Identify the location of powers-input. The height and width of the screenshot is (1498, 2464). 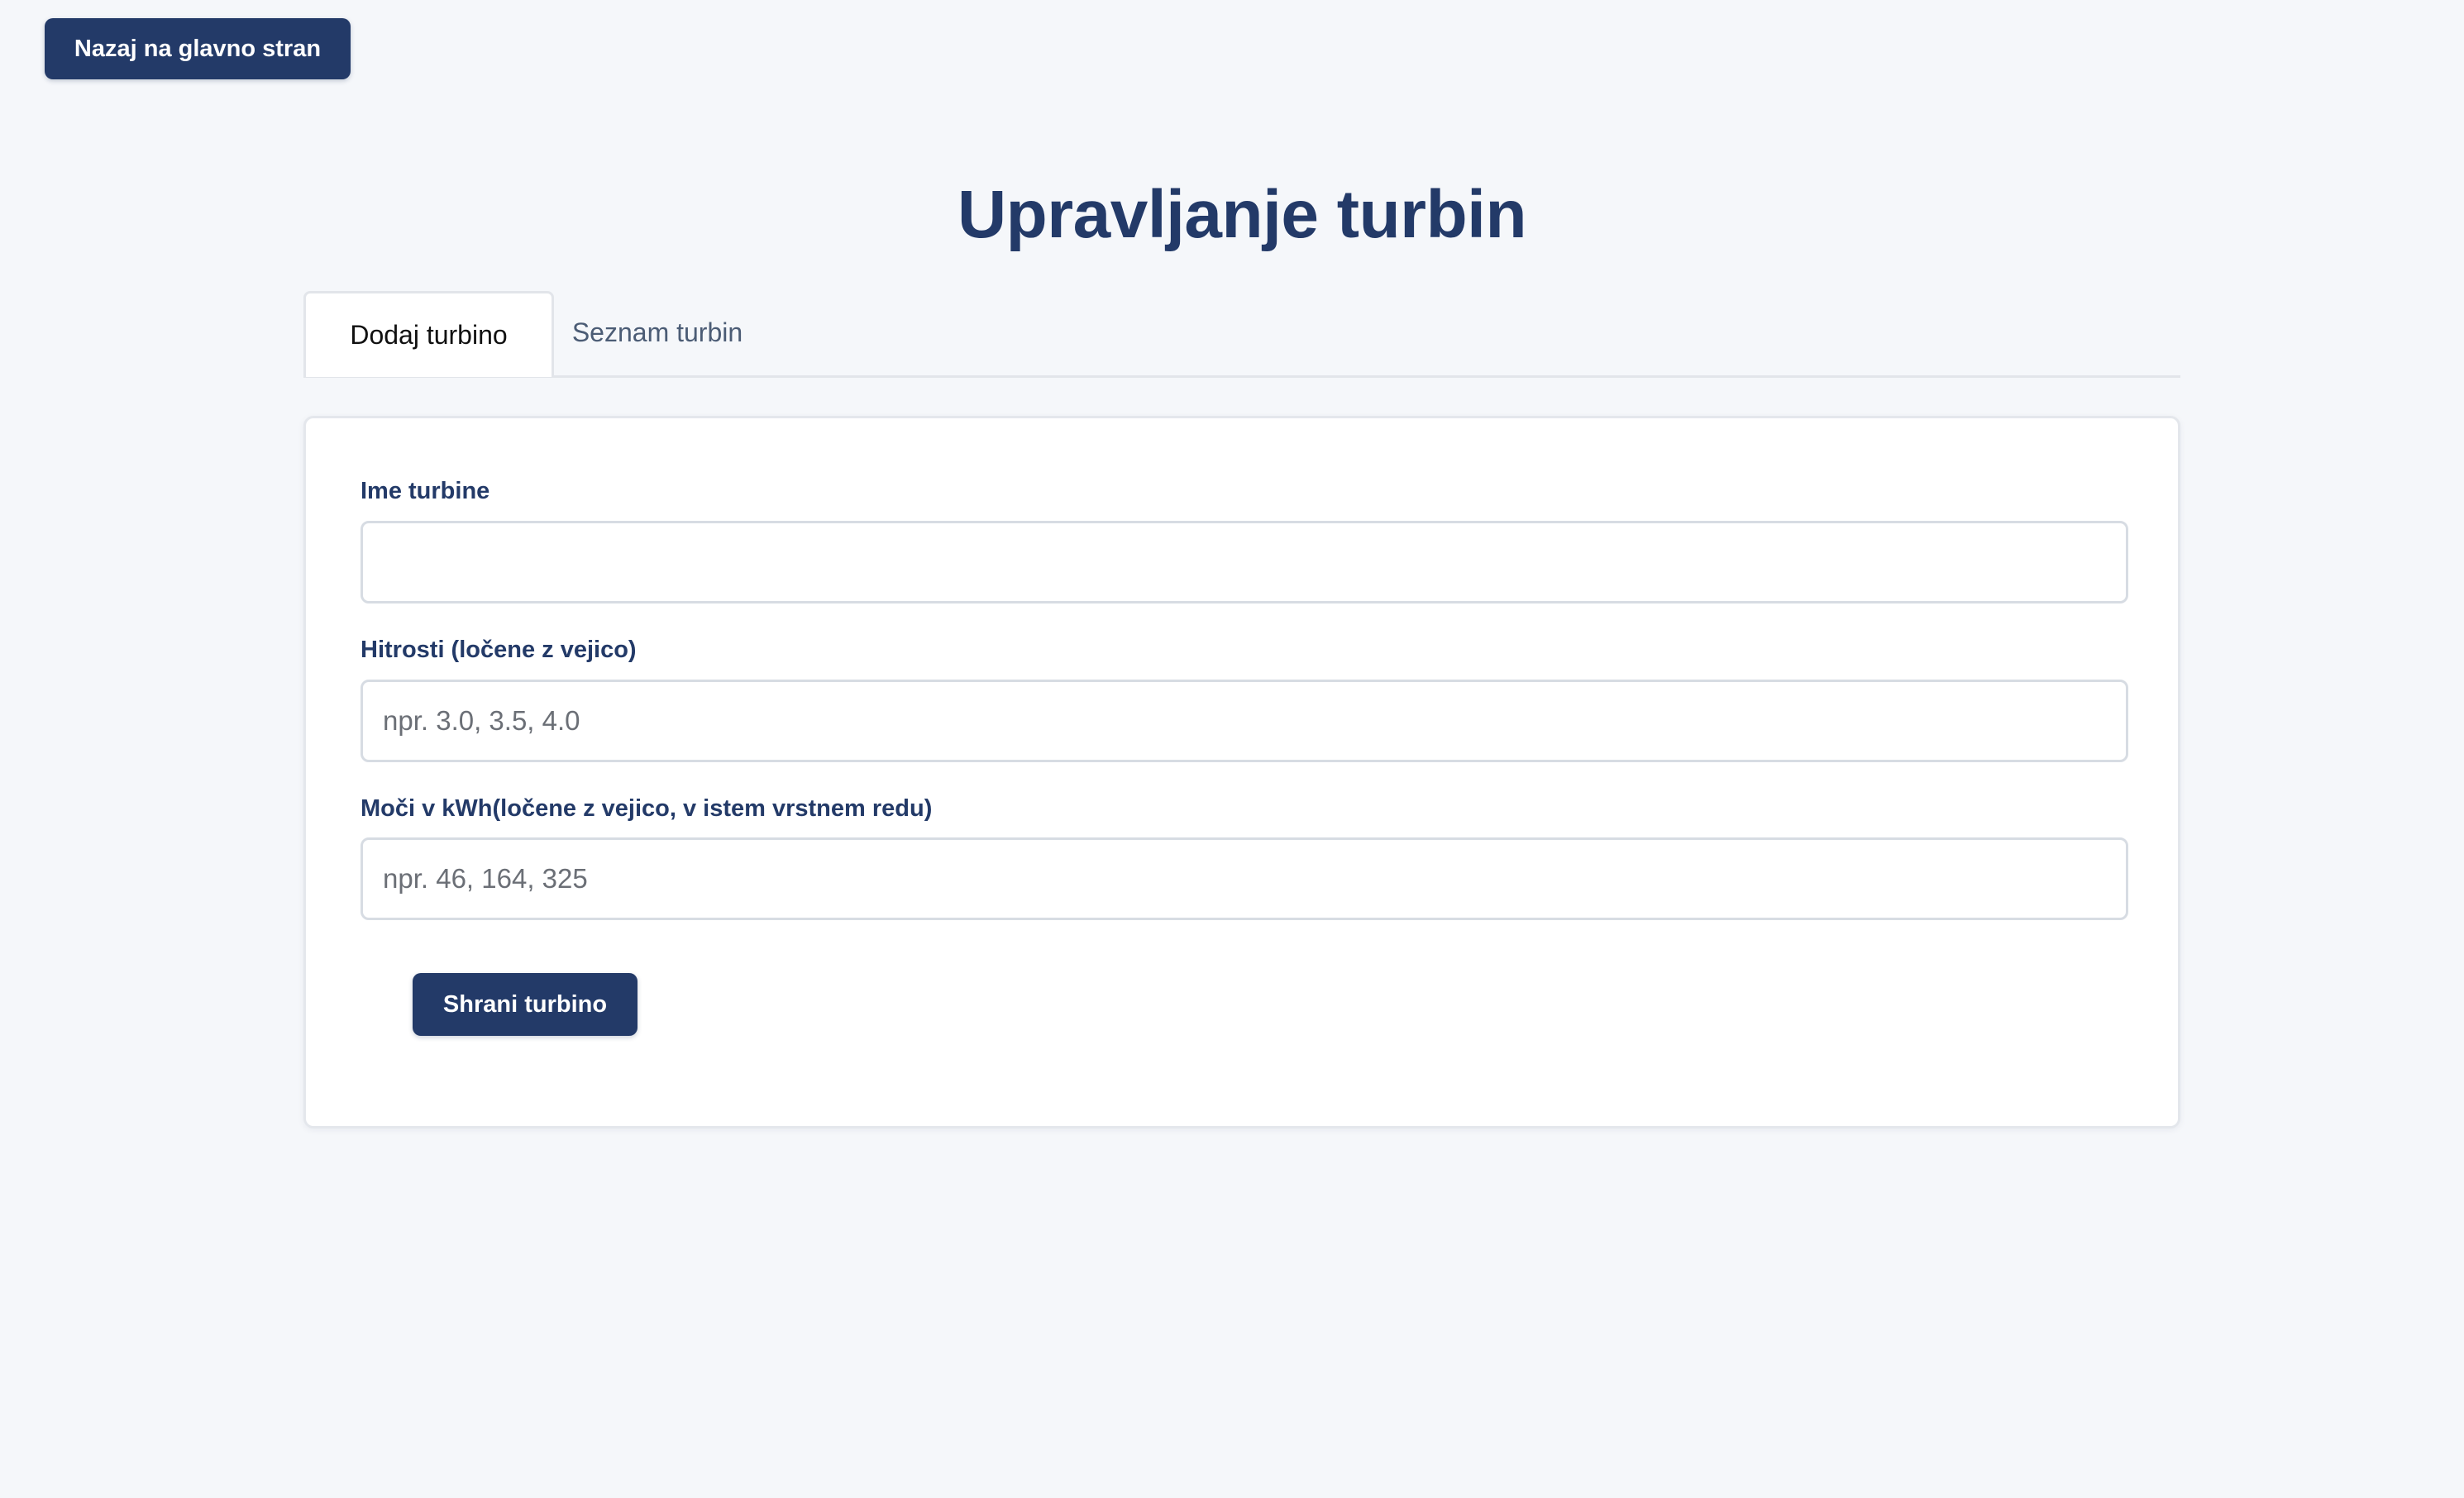
(1245, 878).